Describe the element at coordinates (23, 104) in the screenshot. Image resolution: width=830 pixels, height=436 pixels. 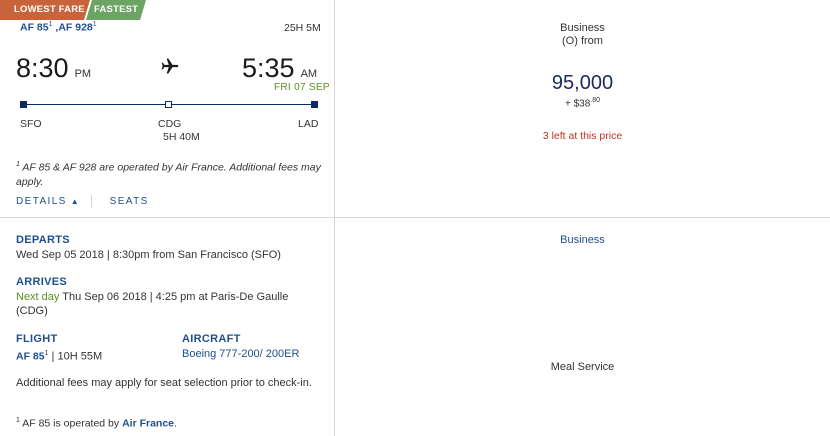
I see `origin-marker` at that location.